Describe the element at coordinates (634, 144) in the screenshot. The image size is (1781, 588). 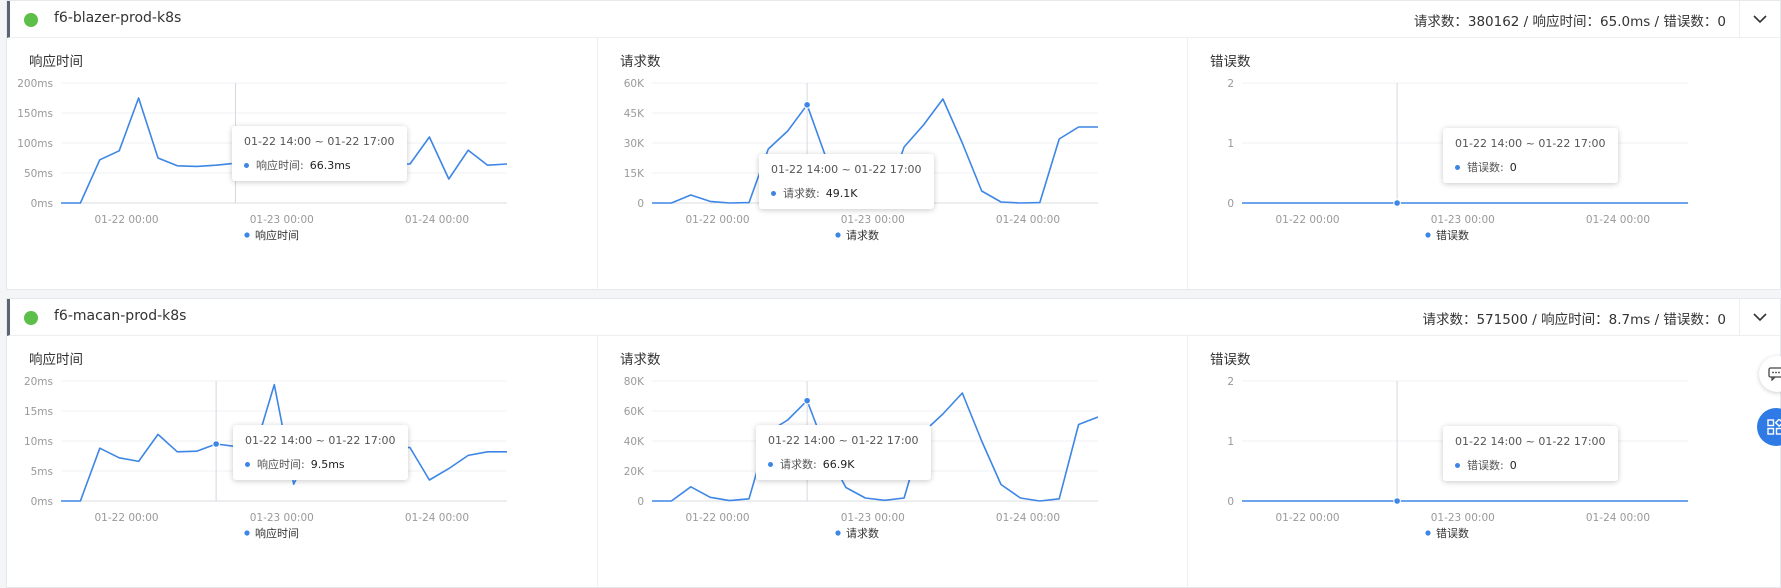
I see `y-tick-label: 30K` at that location.